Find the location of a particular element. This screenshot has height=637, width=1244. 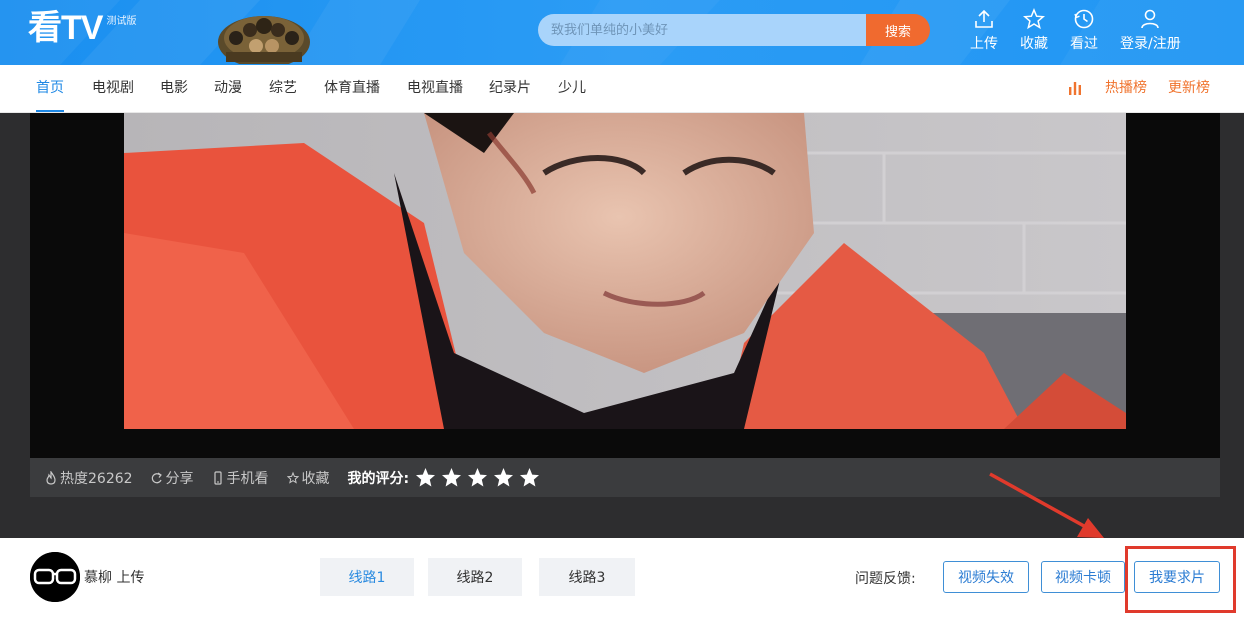

heat-indicator: 热度26262 is located at coordinates (89, 478).